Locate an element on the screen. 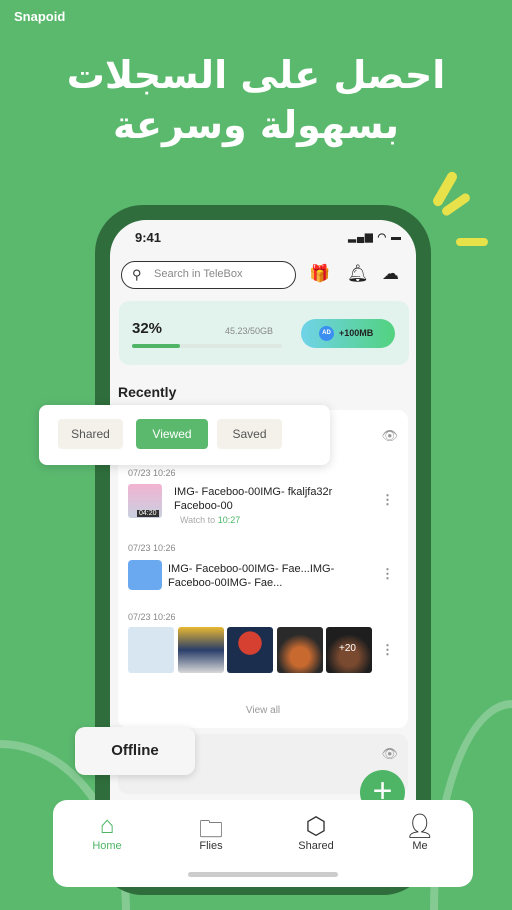  ad-button-label: +100MB is located at coordinates (356, 333).